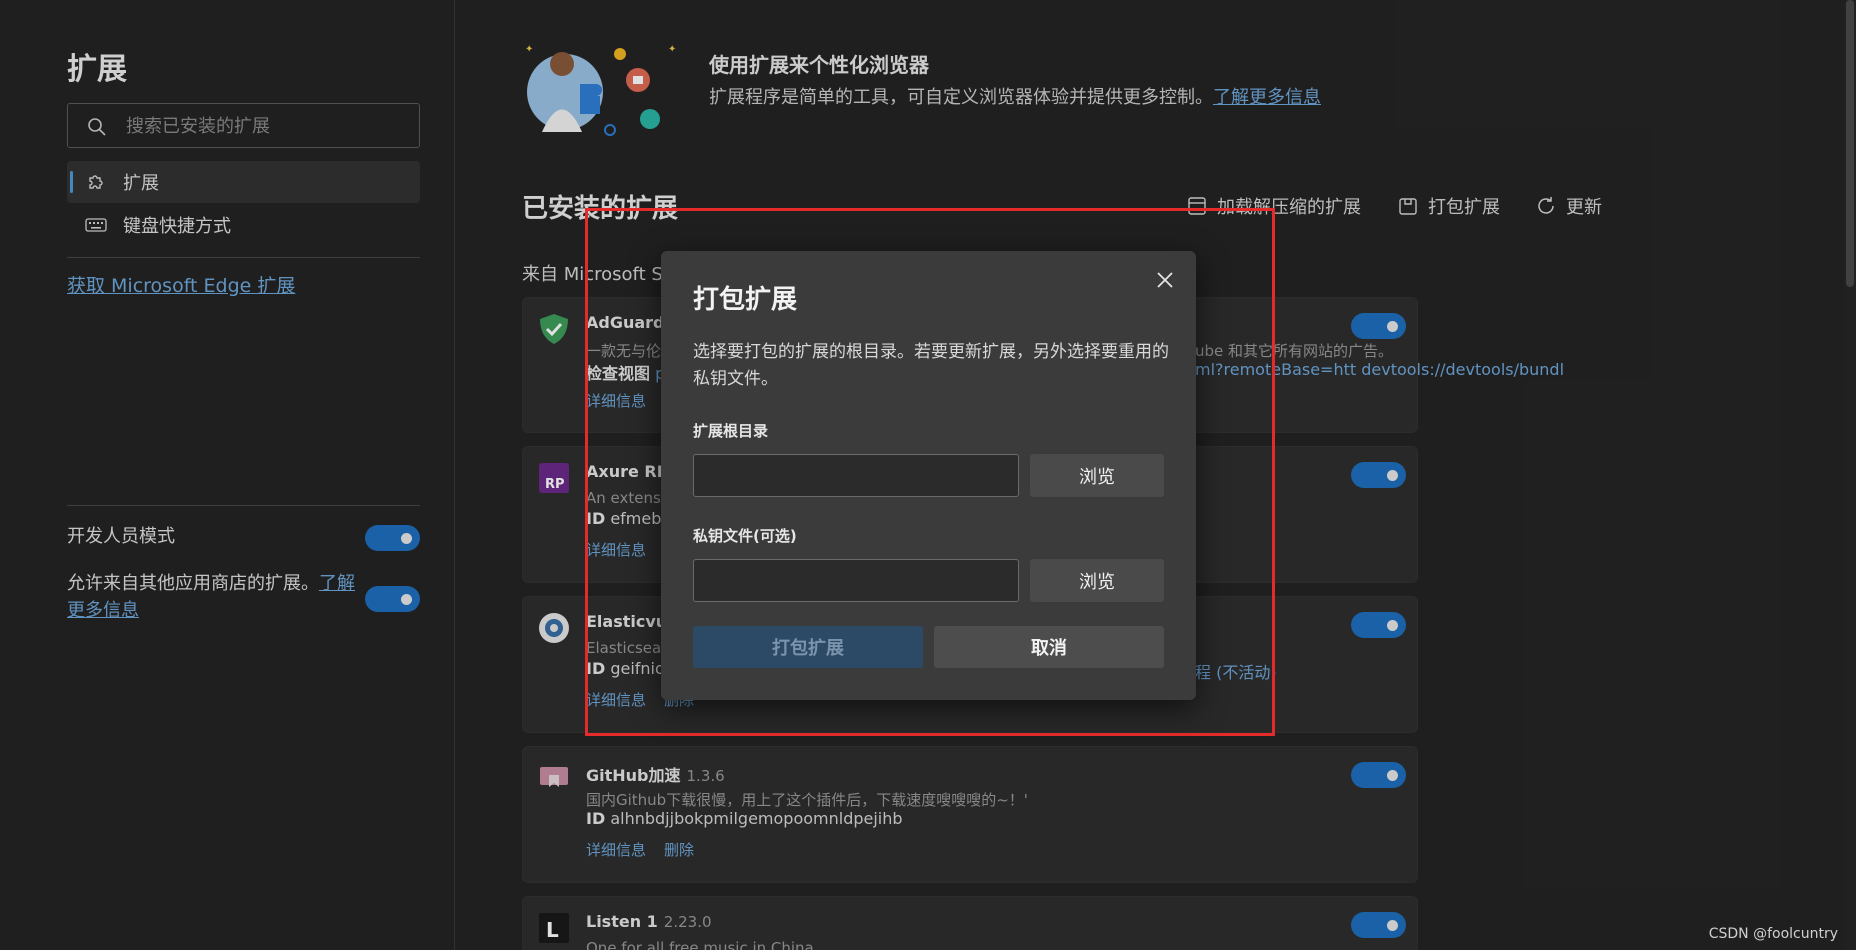  I want to click on close-icon, so click(1165, 280).